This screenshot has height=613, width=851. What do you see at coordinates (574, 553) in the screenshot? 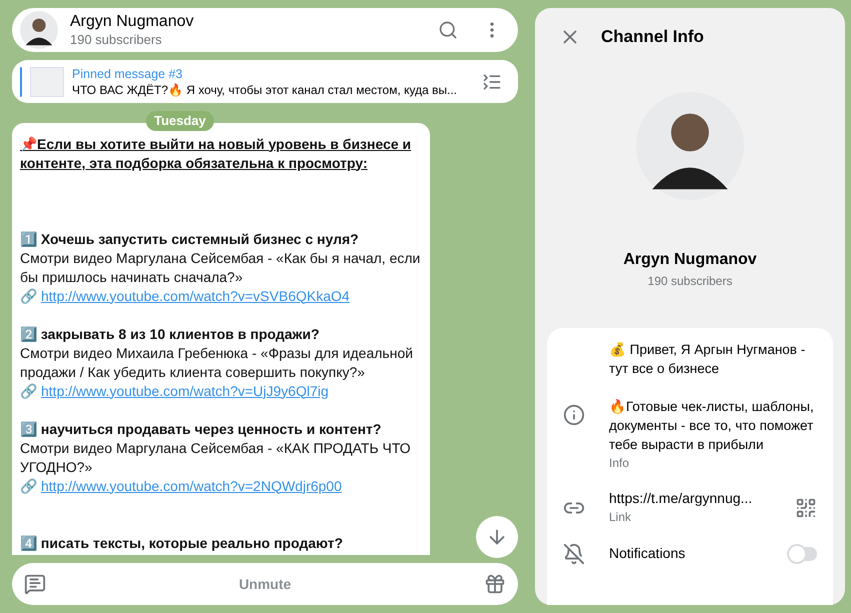
I see `muted-bell-icon` at bounding box center [574, 553].